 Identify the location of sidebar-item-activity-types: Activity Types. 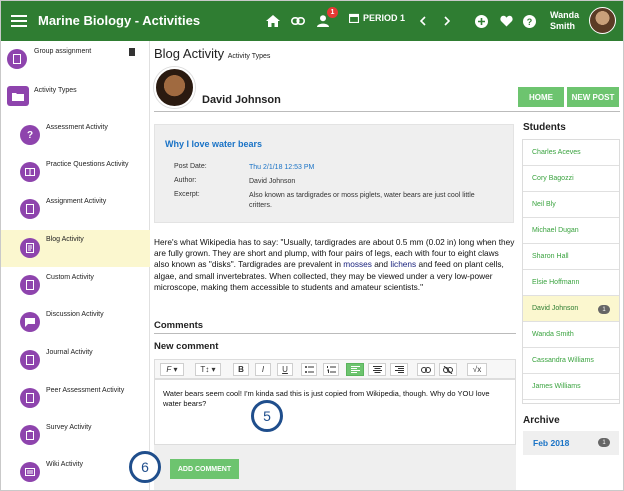
(75, 96).